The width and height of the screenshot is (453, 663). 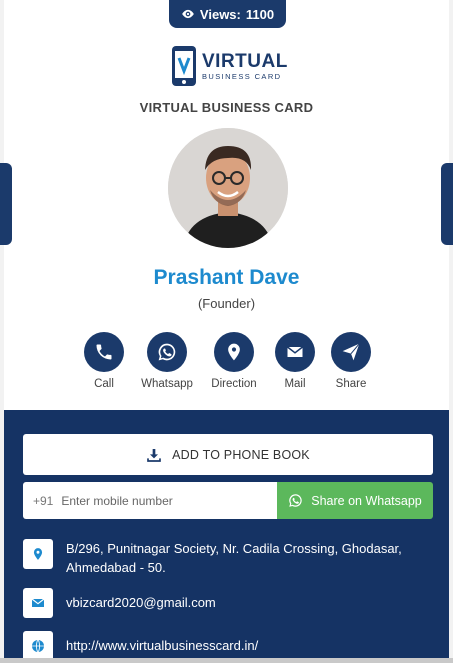 I want to click on right-side-tab, so click(x=447, y=204).